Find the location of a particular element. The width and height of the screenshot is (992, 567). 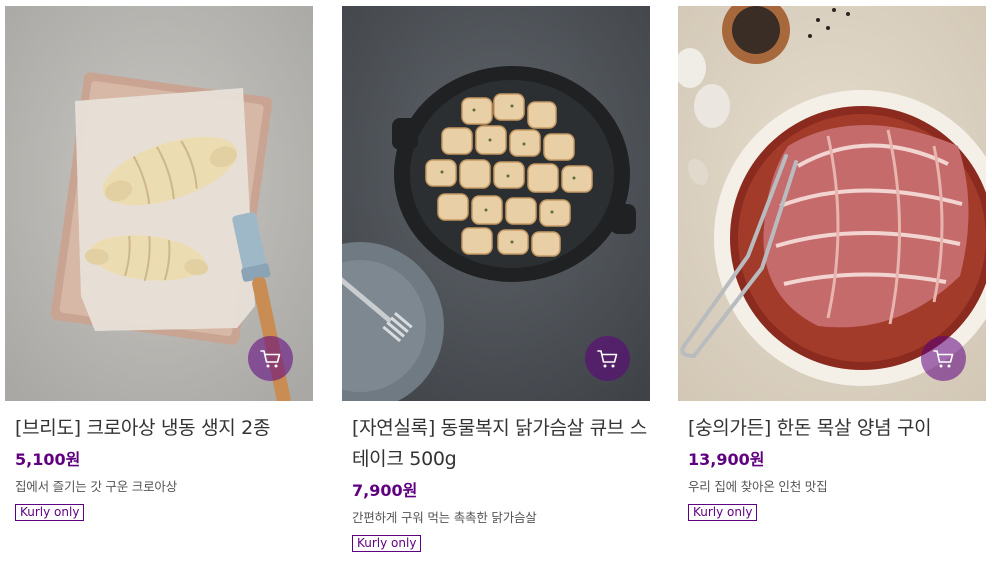

product-description: 우리 집에 찾아온 인천 맛집 is located at coordinates (758, 486).